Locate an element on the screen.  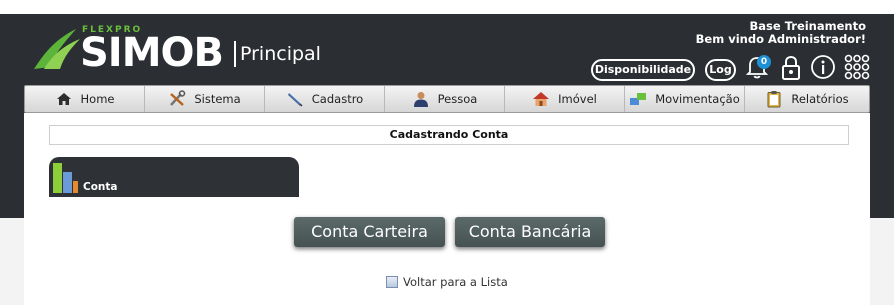
section-title: Principal is located at coordinates (280, 54).